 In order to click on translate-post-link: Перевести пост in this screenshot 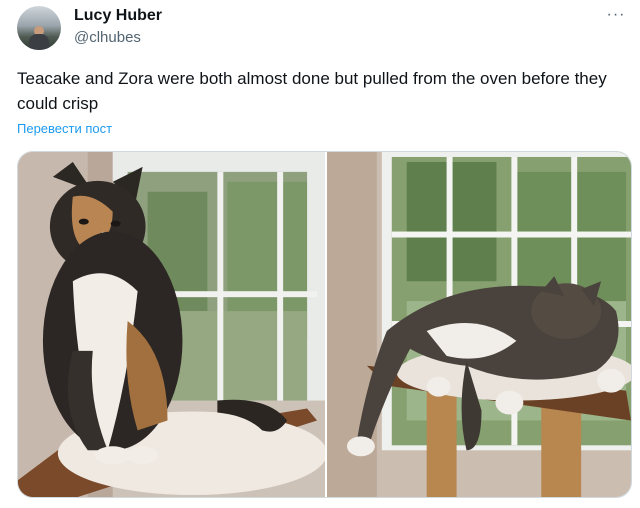, I will do `click(64, 128)`.